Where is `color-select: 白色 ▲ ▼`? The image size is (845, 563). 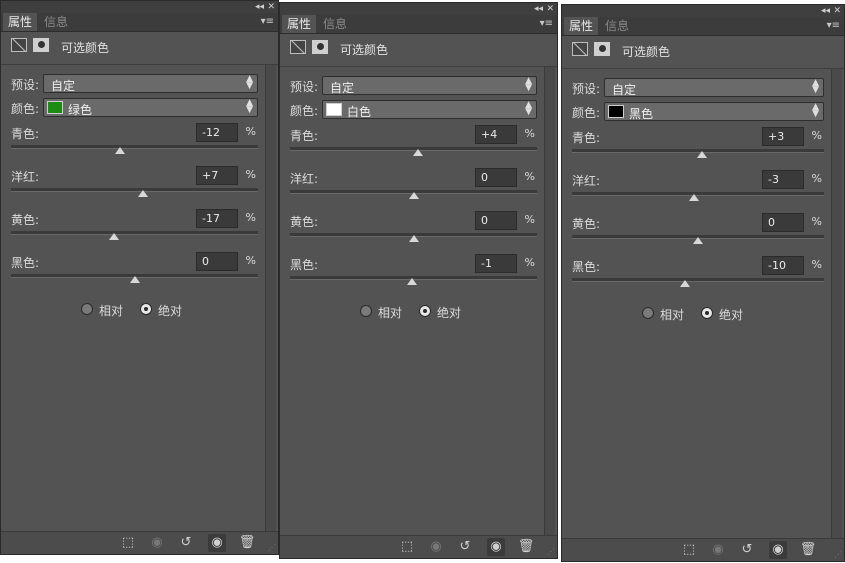
color-select: 白色 ▲ ▼ is located at coordinates (429, 109).